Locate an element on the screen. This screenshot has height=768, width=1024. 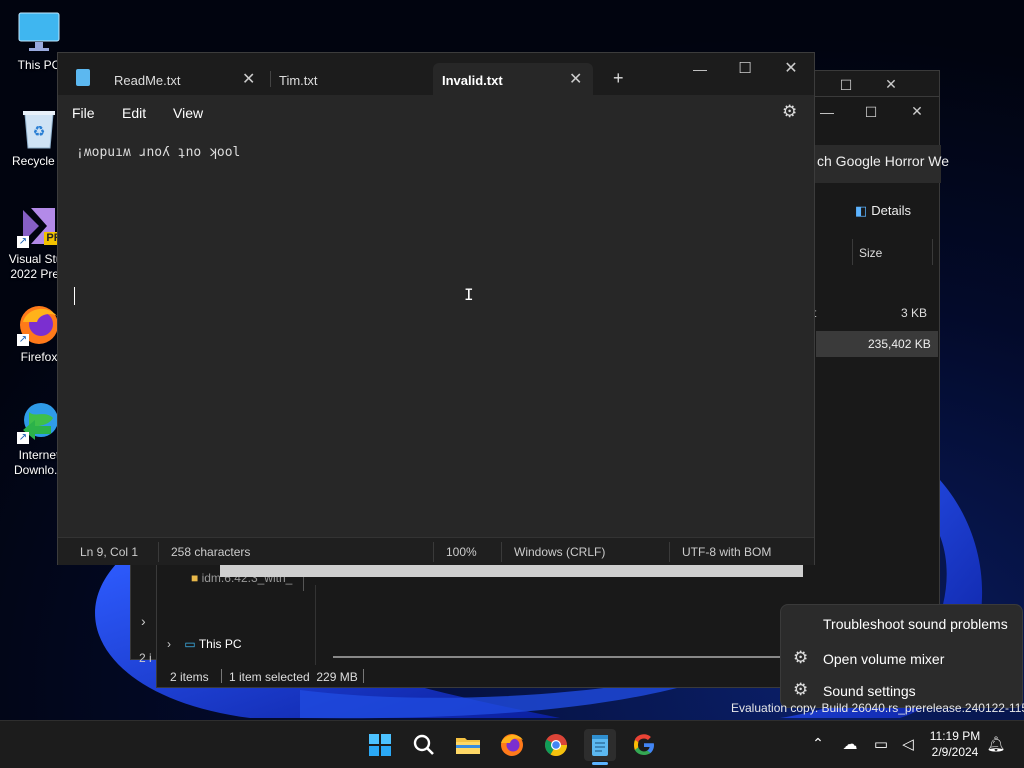
taskbar-chrome is located at coordinates (556, 745).